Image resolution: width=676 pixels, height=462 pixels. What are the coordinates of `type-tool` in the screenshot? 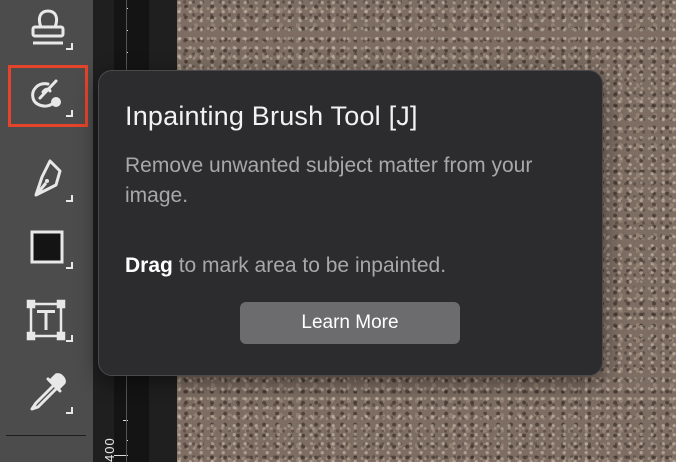 It's located at (48, 321).